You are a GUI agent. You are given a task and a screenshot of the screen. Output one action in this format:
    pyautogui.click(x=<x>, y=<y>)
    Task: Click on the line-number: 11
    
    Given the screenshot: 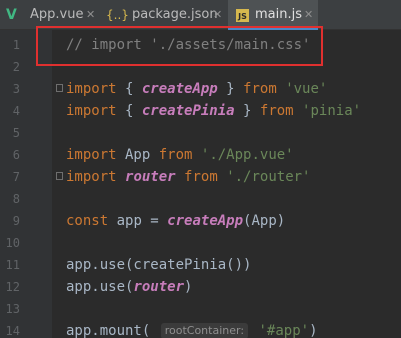 What is the action you would take?
    pyautogui.click(x=12, y=265)
    